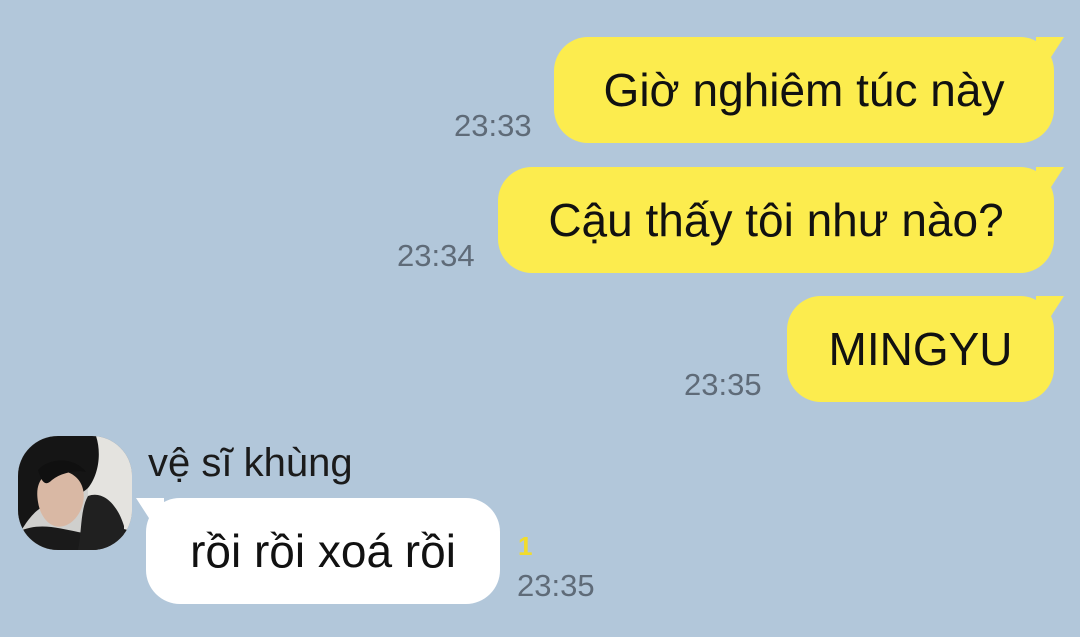 Image resolution: width=1080 pixels, height=637 pixels. I want to click on message-text: Cậu thấy tôi như nào?, so click(776, 220).